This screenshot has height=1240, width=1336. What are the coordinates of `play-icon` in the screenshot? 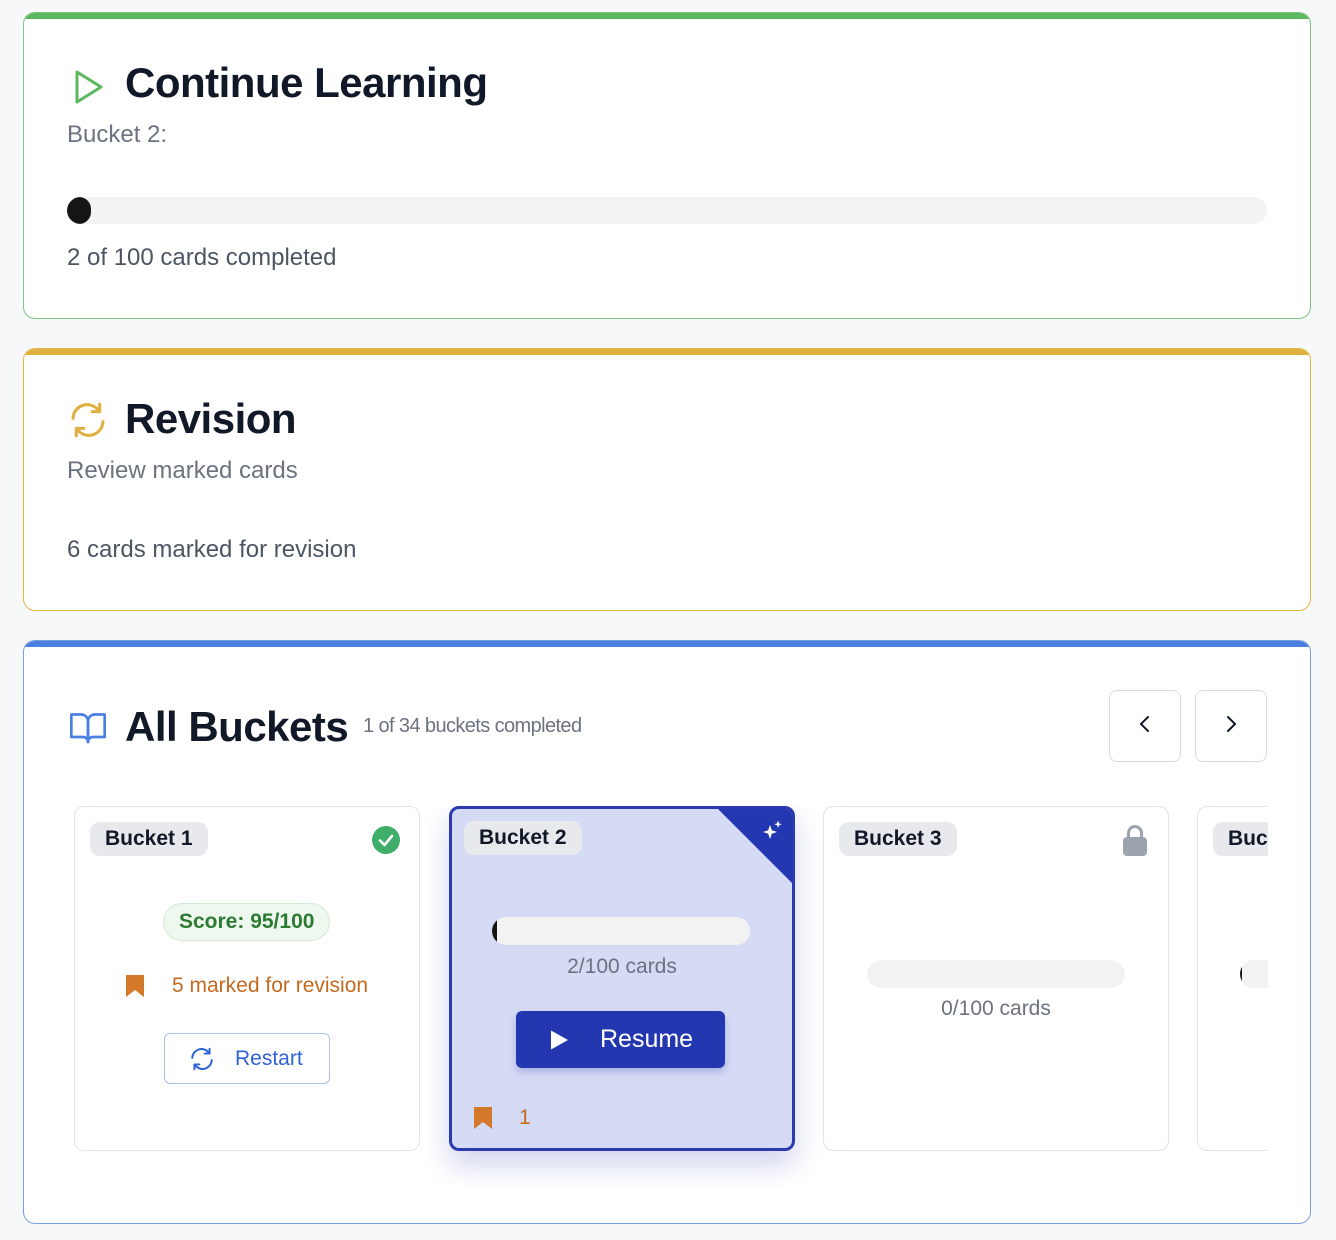 It's located at (559, 1040).